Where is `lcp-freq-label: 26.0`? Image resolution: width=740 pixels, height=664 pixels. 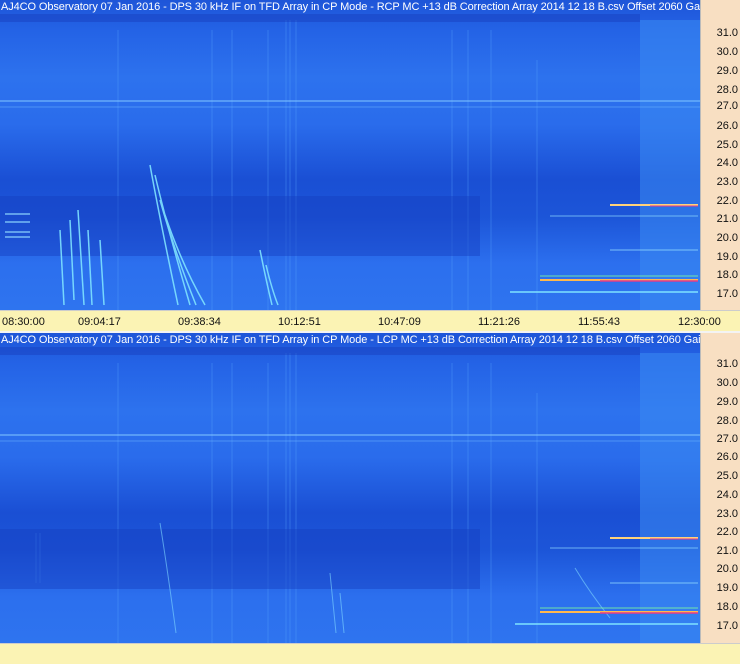 lcp-freq-label: 26.0 is located at coordinates (727, 457).